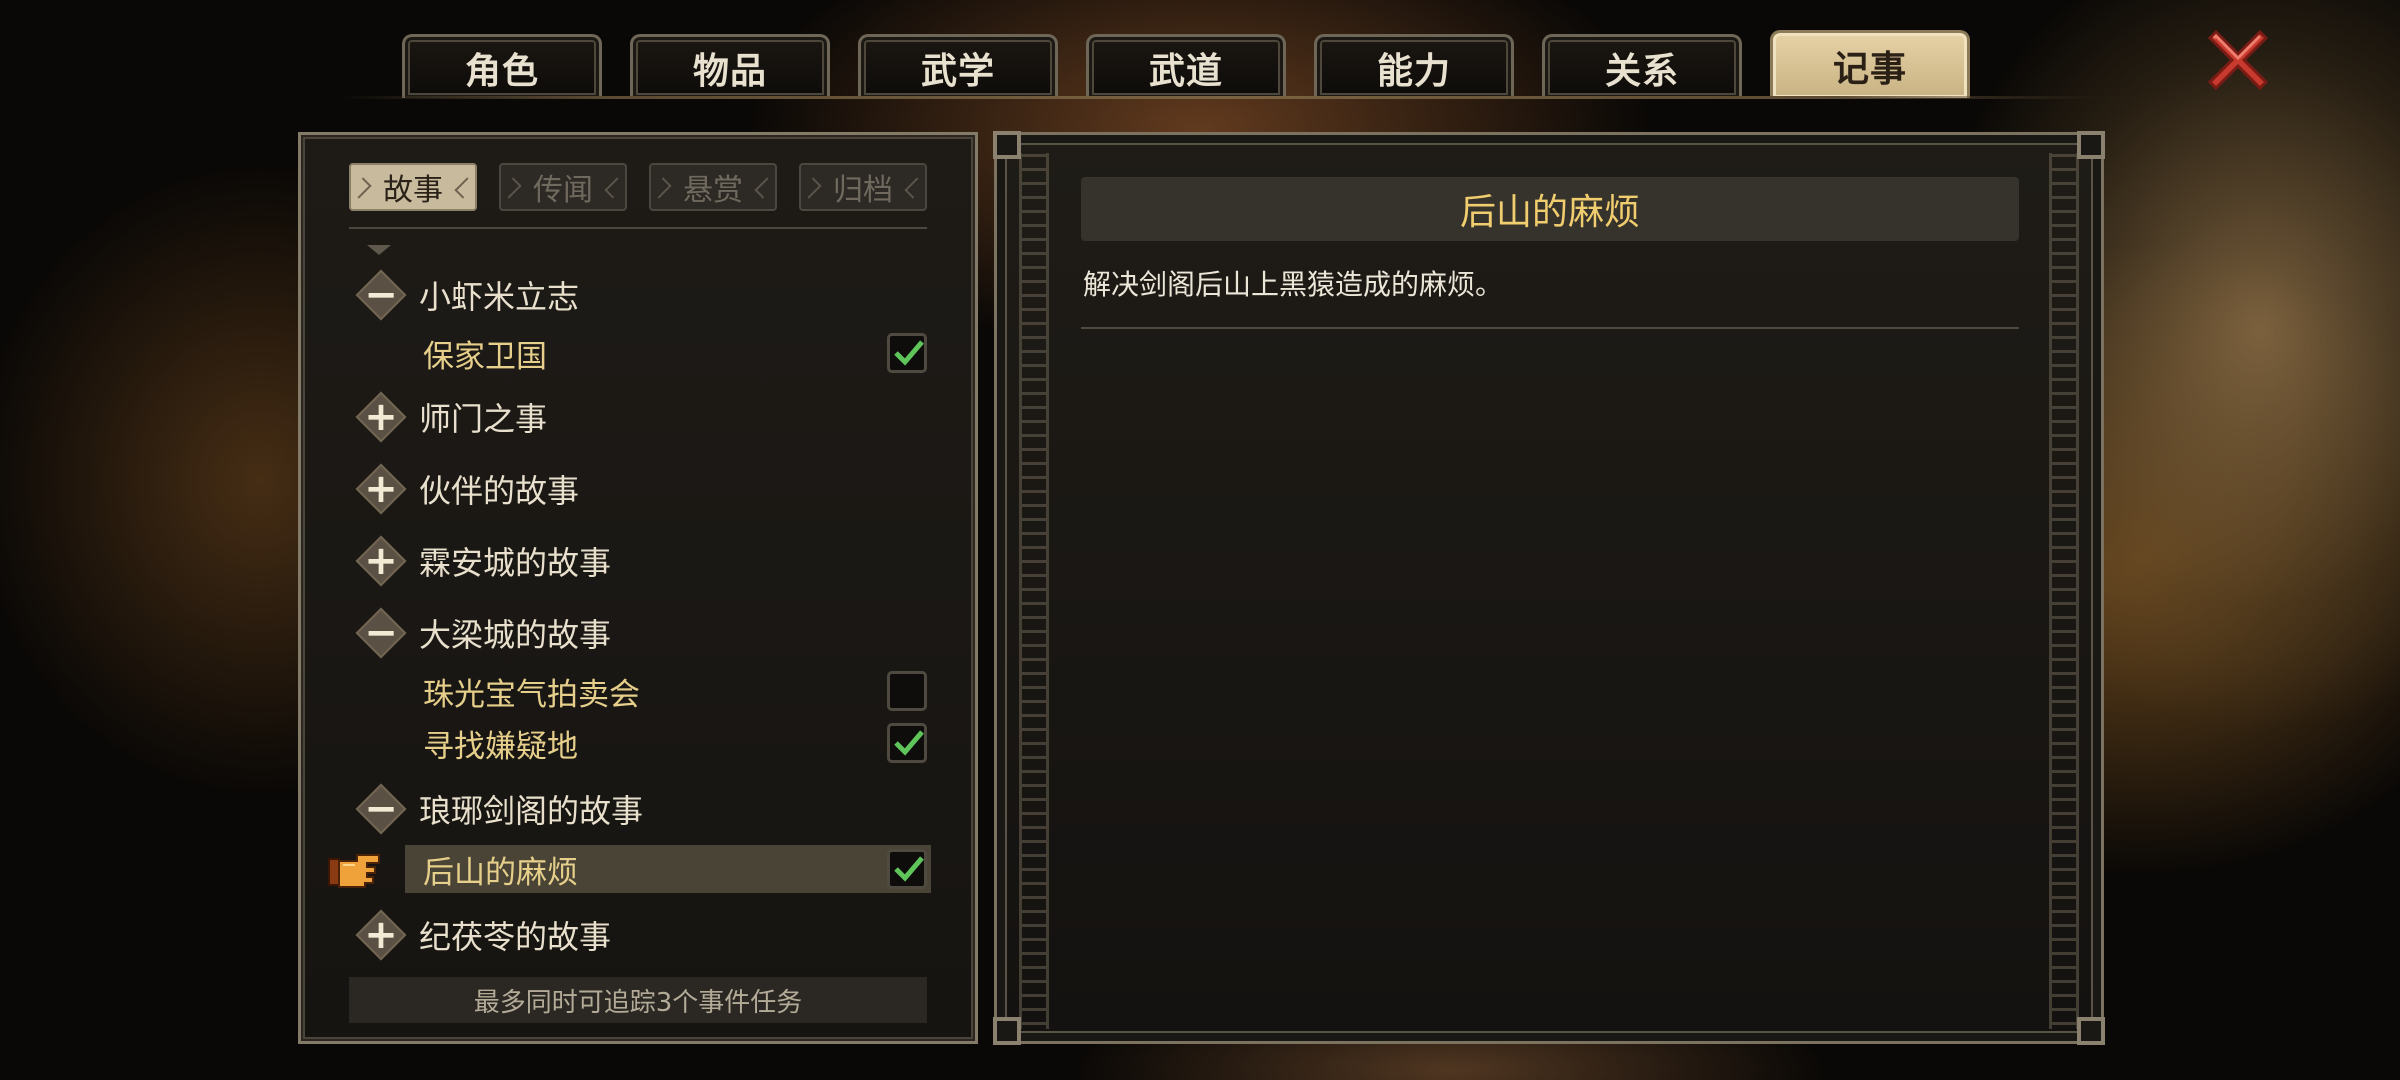 This screenshot has height=1080, width=2400. I want to click on group-label: 琅琊剑阁的故事, so click(531, 811).